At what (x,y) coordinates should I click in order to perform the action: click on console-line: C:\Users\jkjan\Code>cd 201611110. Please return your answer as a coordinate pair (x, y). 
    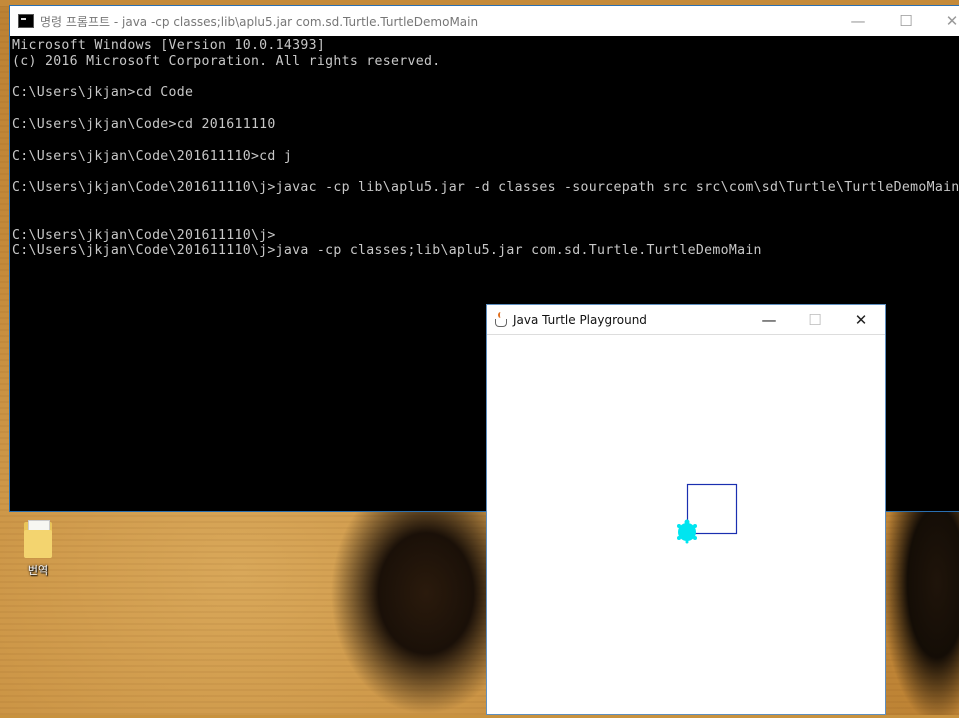
    Looking at the image, I should click on (144, 124).